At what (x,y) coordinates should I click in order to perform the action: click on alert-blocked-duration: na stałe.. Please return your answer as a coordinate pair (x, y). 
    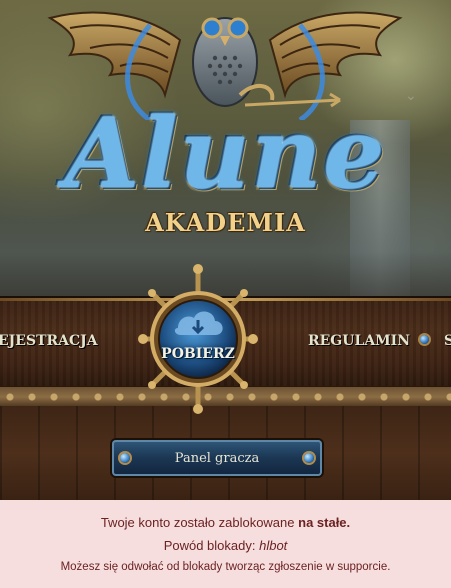
    Looking at the image, I should click on (324, 522).